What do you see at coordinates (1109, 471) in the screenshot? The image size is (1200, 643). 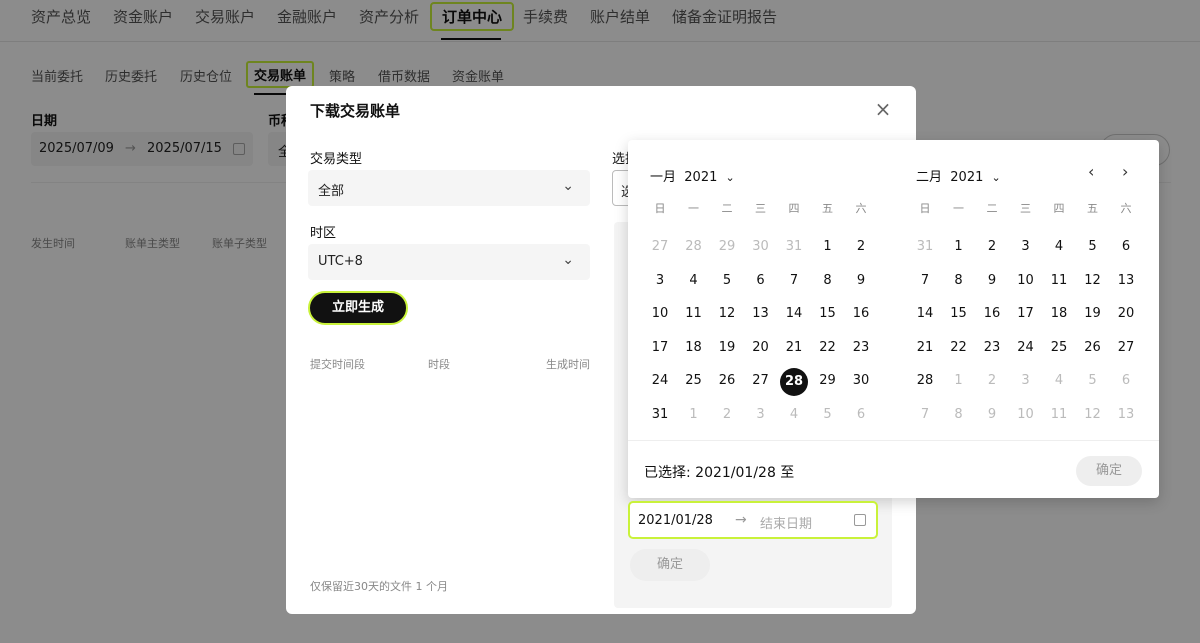 I see `calendar-ok-button: 确定` at bounding box center [1109, 471].